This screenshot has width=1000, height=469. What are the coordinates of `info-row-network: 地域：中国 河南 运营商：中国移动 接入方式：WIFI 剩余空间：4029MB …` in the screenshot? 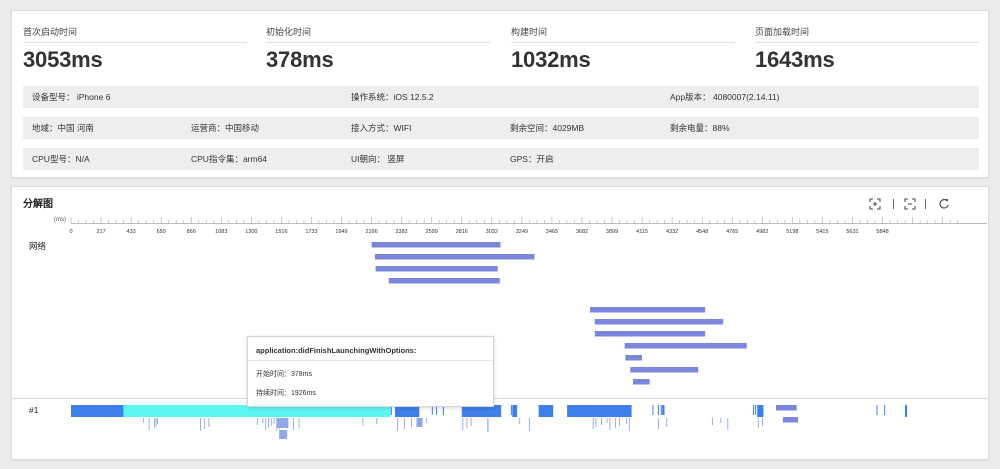 It's located at (501, 128).